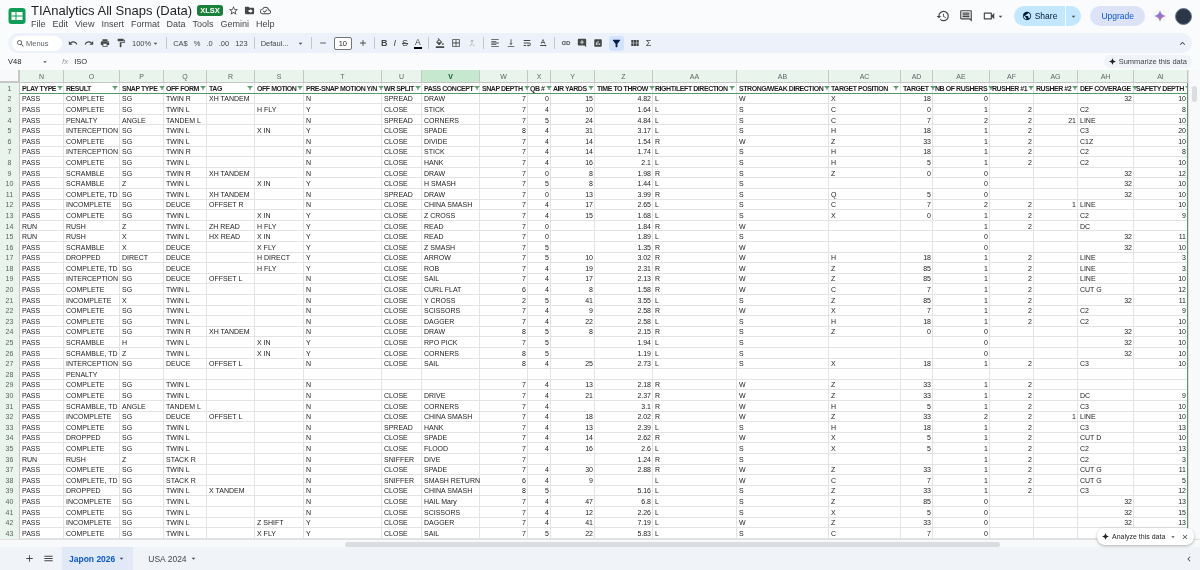  Describe the element at coordinates (565, 43) in the screenshot. I see `link-icon` at that location.